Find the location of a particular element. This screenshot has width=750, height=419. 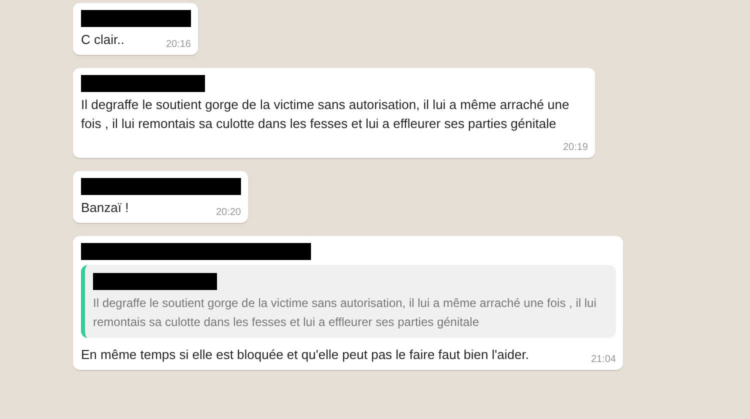

quoted-text: Il degraffe le soutient gorge de la victime sans autorisation, il lui a même arraché une fois , il lui remontais sa culotte dans les fesses et lui a effleurer ses parties génitale is located at coordinates (345, 313).